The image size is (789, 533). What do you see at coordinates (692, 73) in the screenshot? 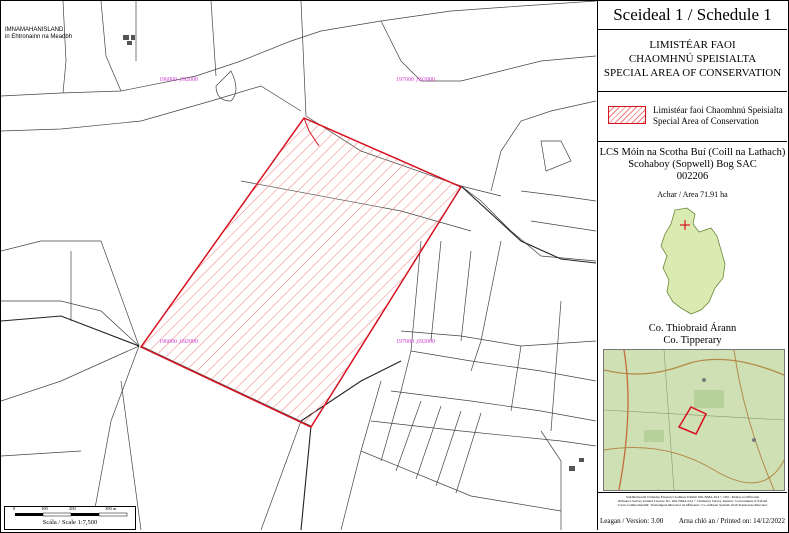
I see `designation-line: SPECIAL AREA OF CONSERVATION` at bounding box center [692, 73].